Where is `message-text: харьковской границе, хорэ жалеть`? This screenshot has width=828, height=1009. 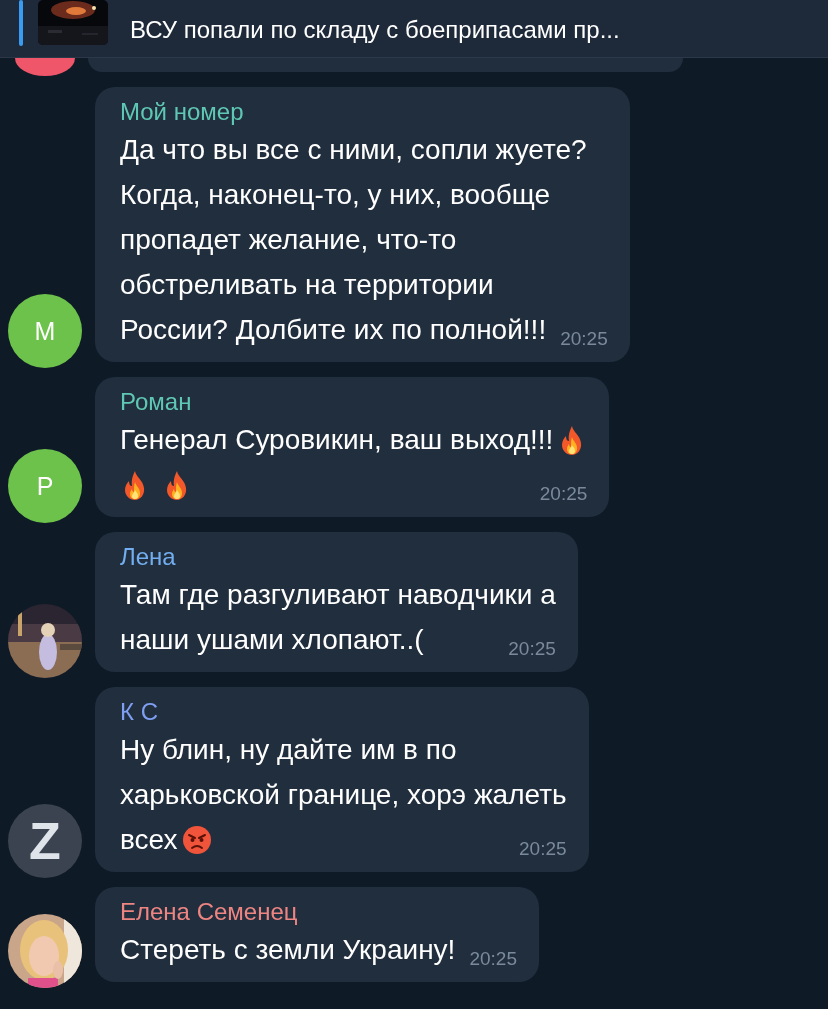
message-text: харьковской границе, хорэ жалеть is located at coordinates (343, 794).